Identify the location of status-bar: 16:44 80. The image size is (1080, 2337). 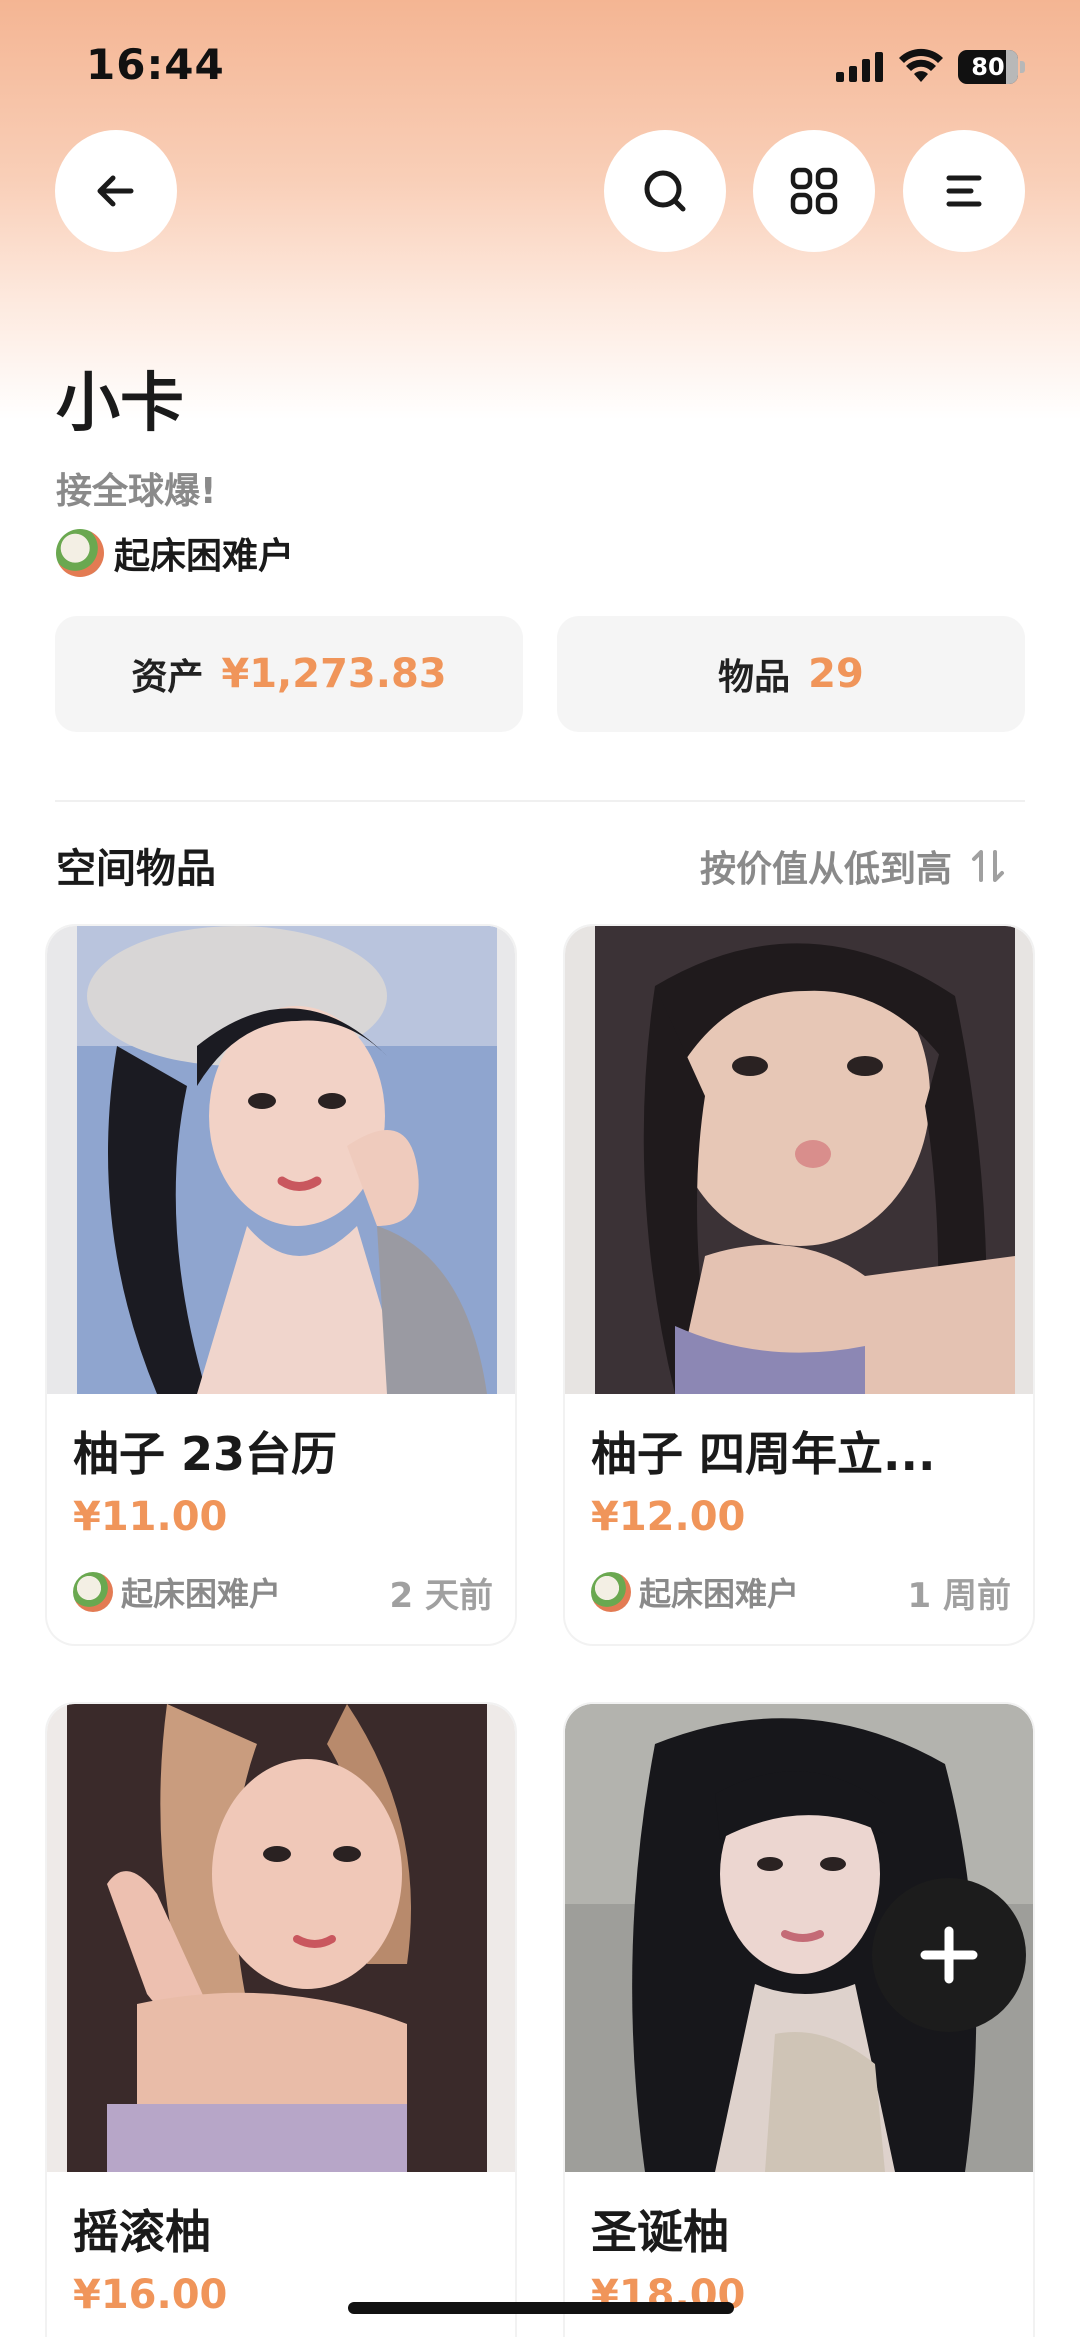
(540, 65).